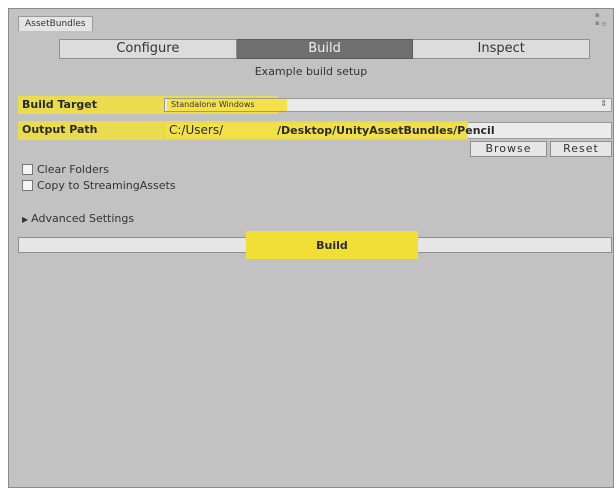 This screenshot has width=616, height=491. Describe the element at coordinates (73, 169) in the screenshot. I see `clear-folders-label: Clear Folders` at that location.